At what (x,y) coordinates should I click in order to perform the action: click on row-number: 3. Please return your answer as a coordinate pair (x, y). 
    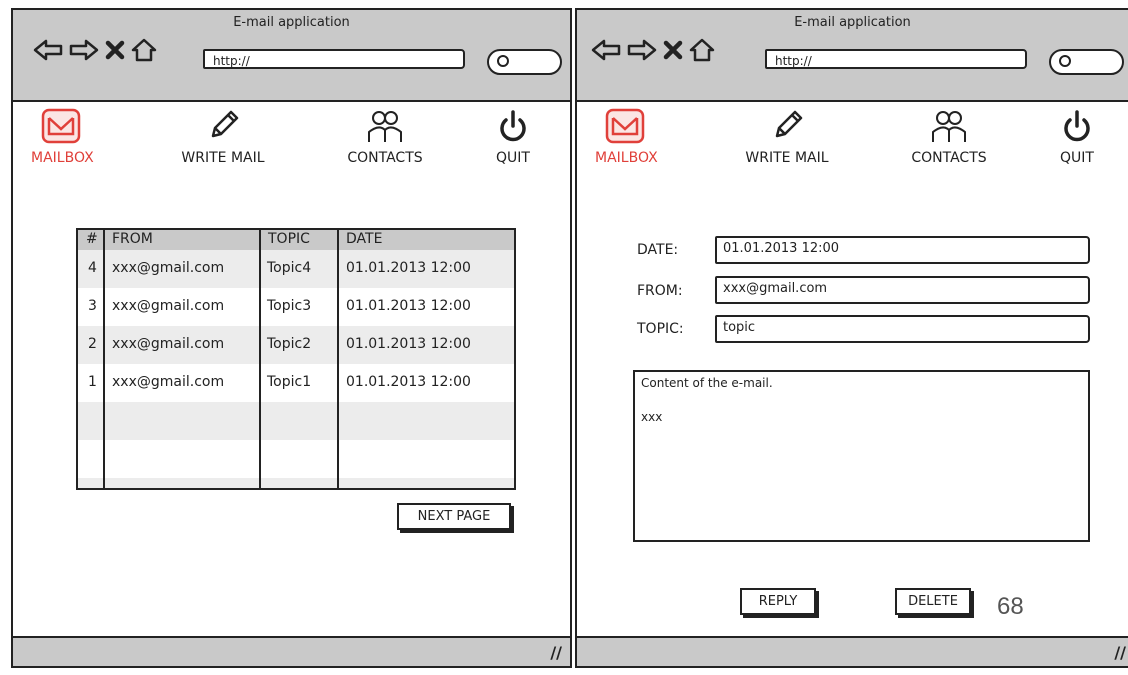
    Looking at the image, I should click on (92, 306).